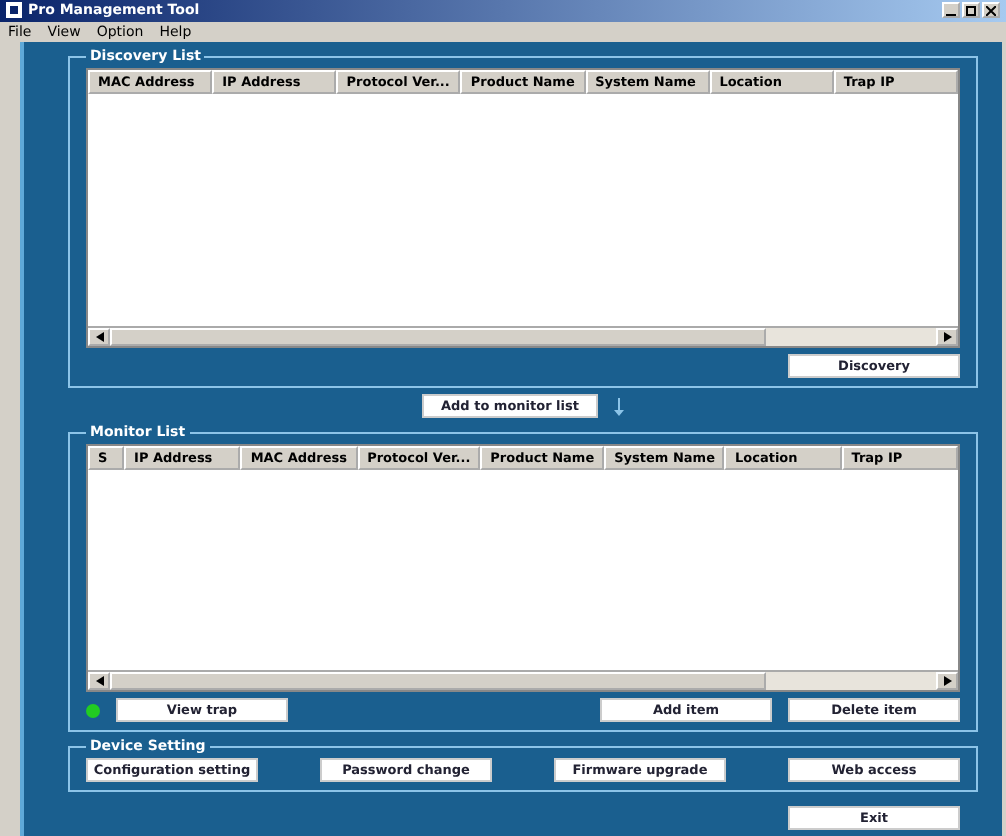 The width and height of the screenshot is (1006, 836). I want to click on close-icon, so click(991, 10).